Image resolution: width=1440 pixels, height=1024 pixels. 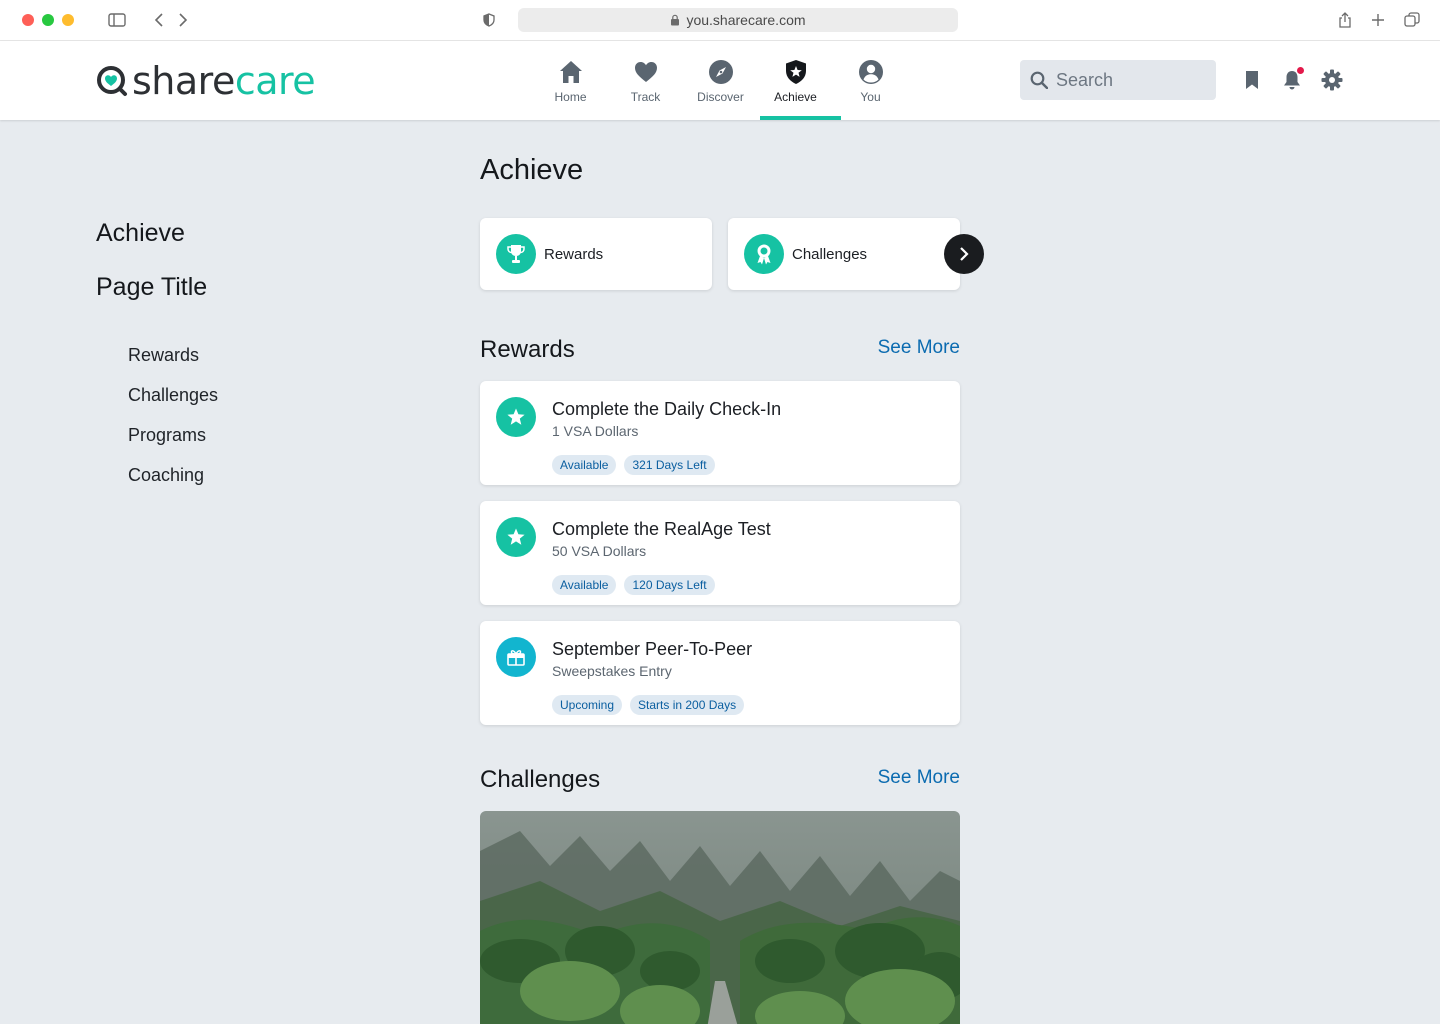 I want to click on nav-achieve: Achieve, so click(x=799, y=80).